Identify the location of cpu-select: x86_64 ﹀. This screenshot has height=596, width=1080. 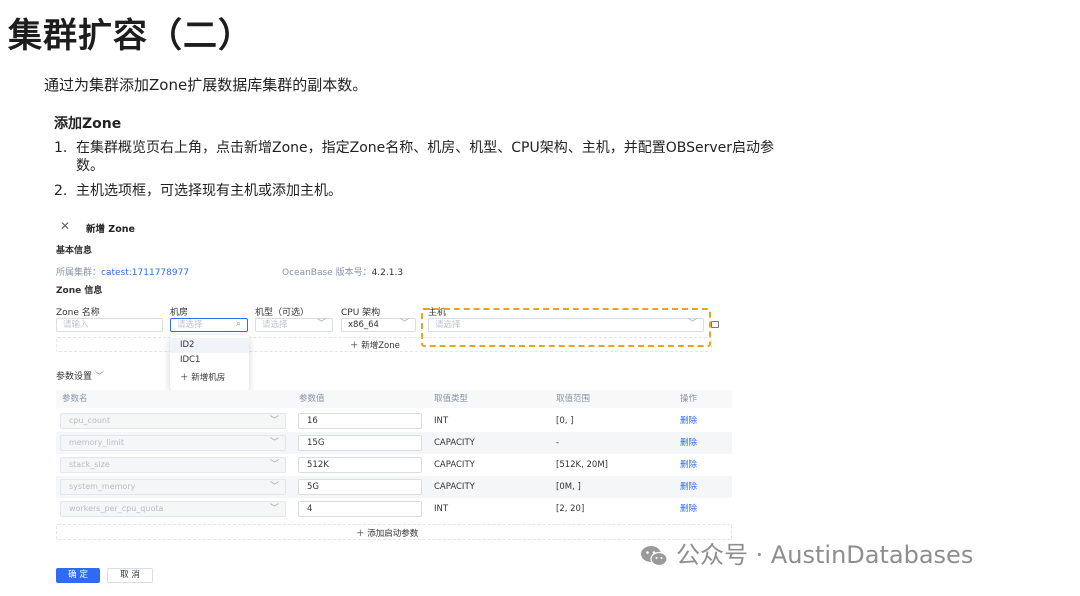
(378, 325).